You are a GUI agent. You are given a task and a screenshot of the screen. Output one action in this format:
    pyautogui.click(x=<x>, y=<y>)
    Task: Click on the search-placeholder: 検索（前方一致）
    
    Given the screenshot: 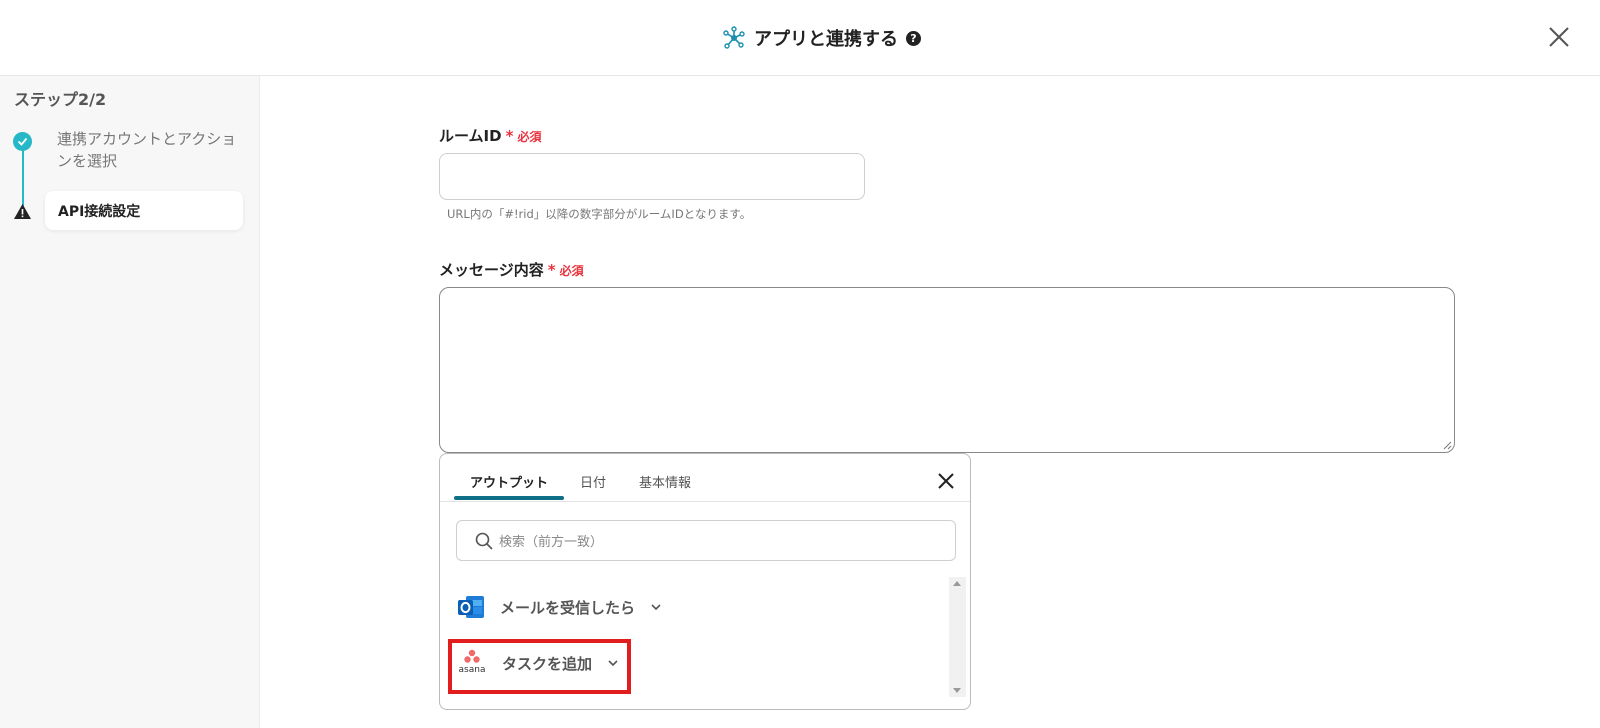 What is the action you would take?
    pyautogui.click(x=551, y=542)
    